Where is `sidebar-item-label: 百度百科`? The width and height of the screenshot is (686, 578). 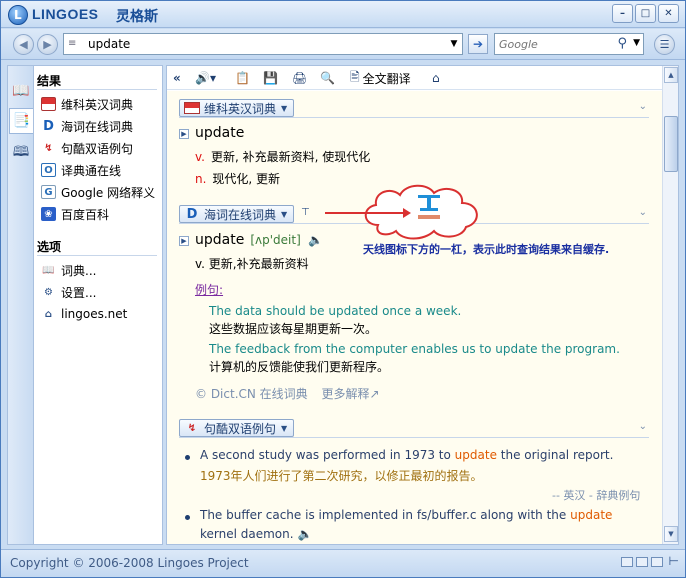 sidebar-item-label: 百度百科 is located at coordinates (85, 214).